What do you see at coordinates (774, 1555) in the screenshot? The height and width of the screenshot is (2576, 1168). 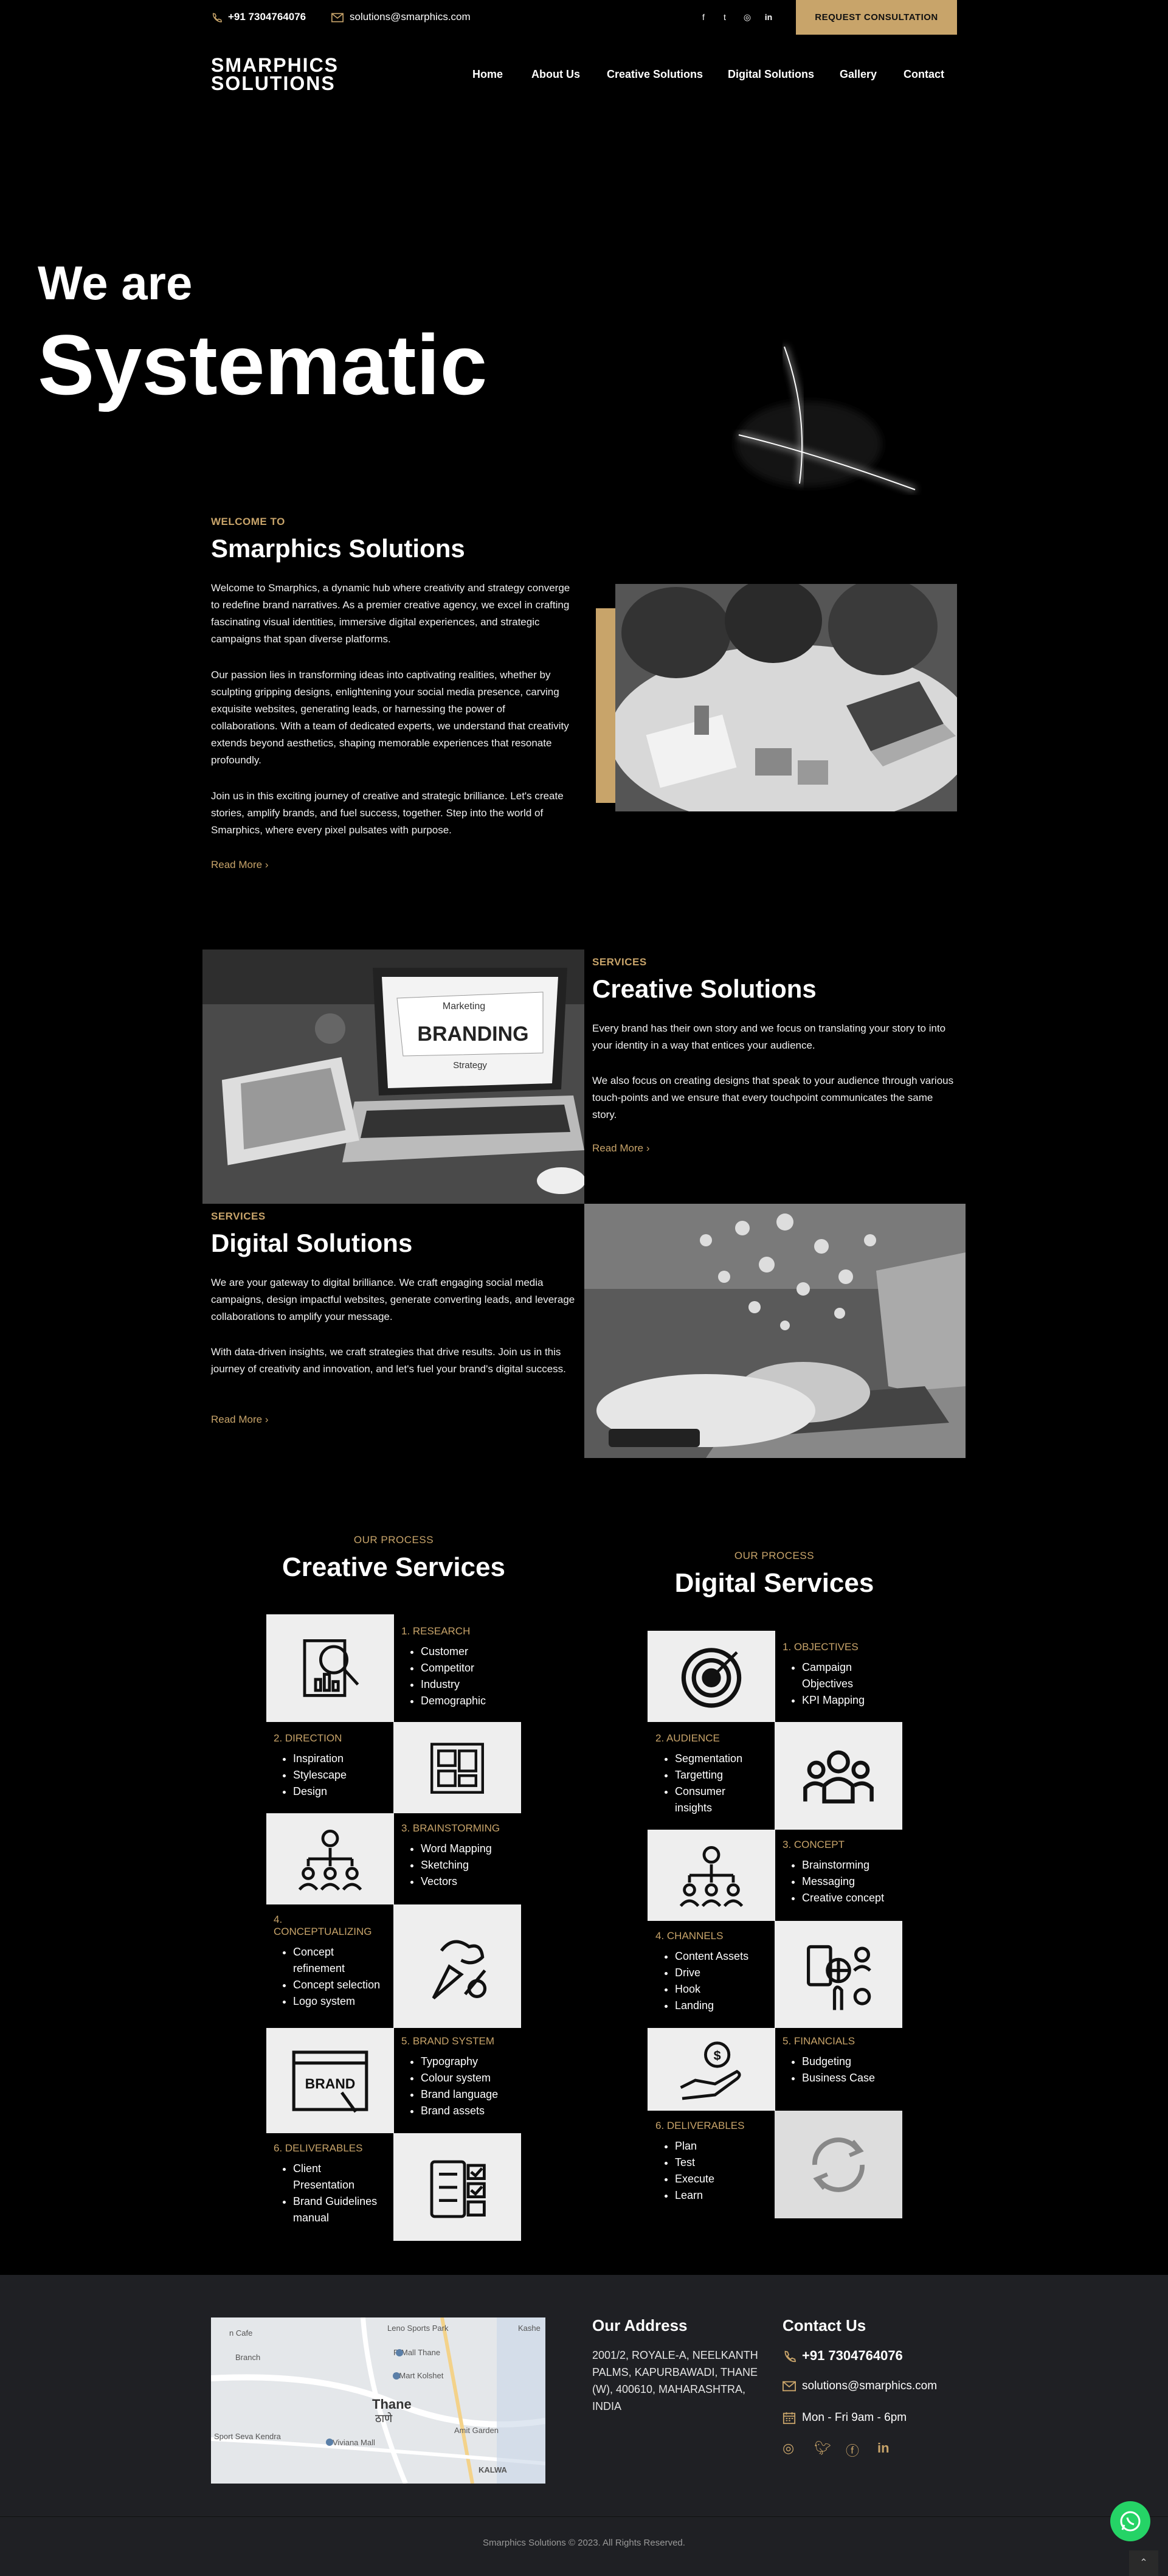 I see `digital-process-tag: OUR PROCESS` at bounding box center [774, 1555].